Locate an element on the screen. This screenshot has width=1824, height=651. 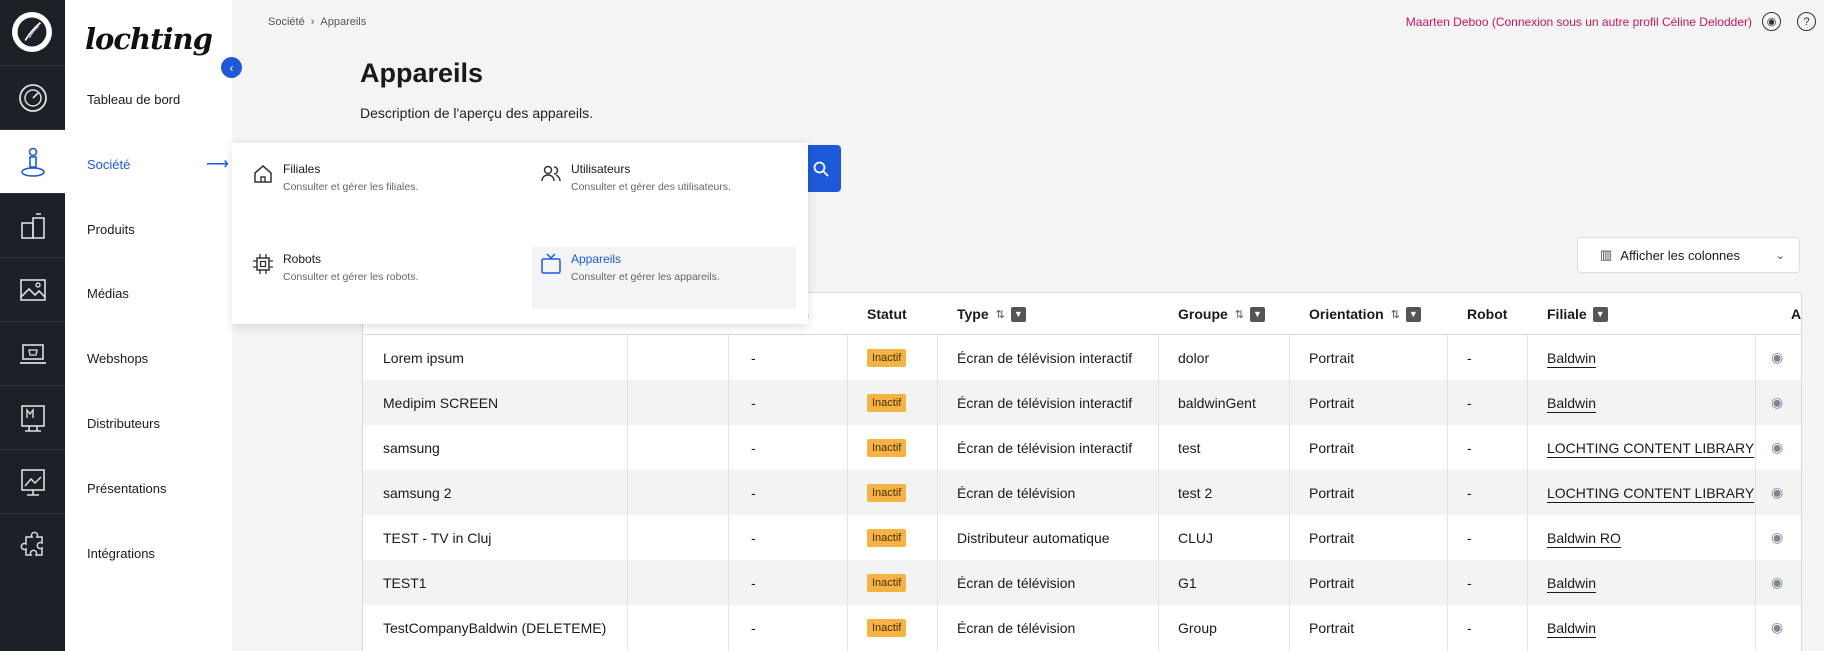
cell-group-text: baldwinGent is located at coordinates (1217, 402).